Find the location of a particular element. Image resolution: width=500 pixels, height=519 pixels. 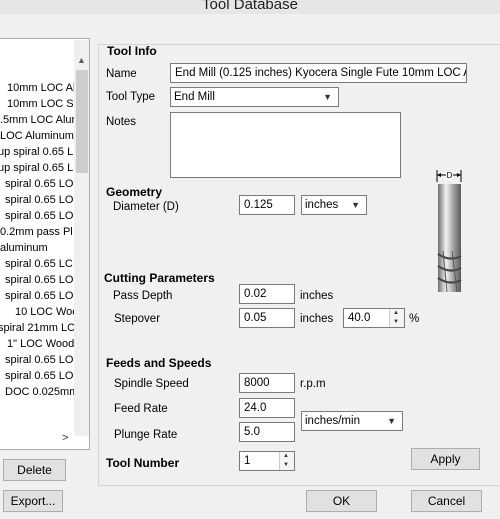

pass-depth-label: Pass Depth is located at coordinates (143, 296).